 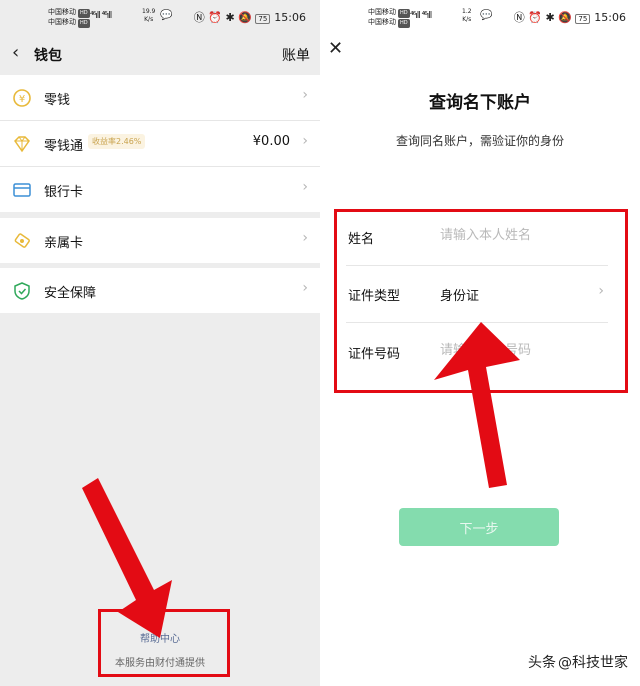 I want to click on yield-badge: 收益率2.46%, so click(x=117, y=141).